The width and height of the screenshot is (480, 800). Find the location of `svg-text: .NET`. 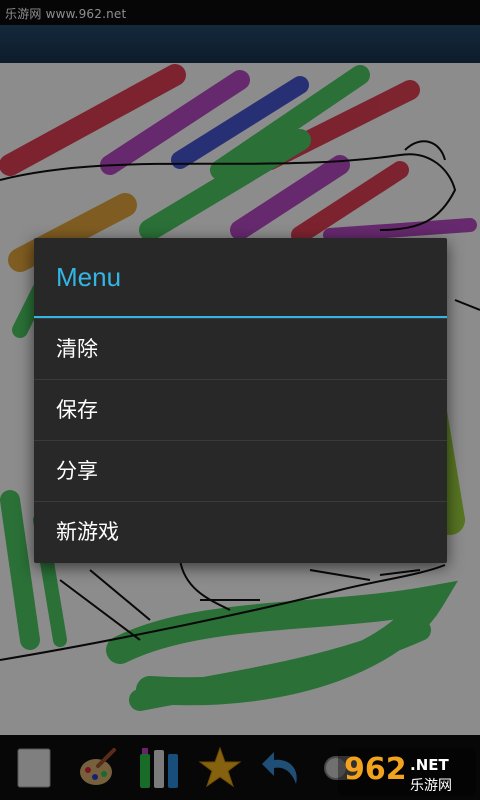

svg-text: .NET is located at coordinates (429, 765).